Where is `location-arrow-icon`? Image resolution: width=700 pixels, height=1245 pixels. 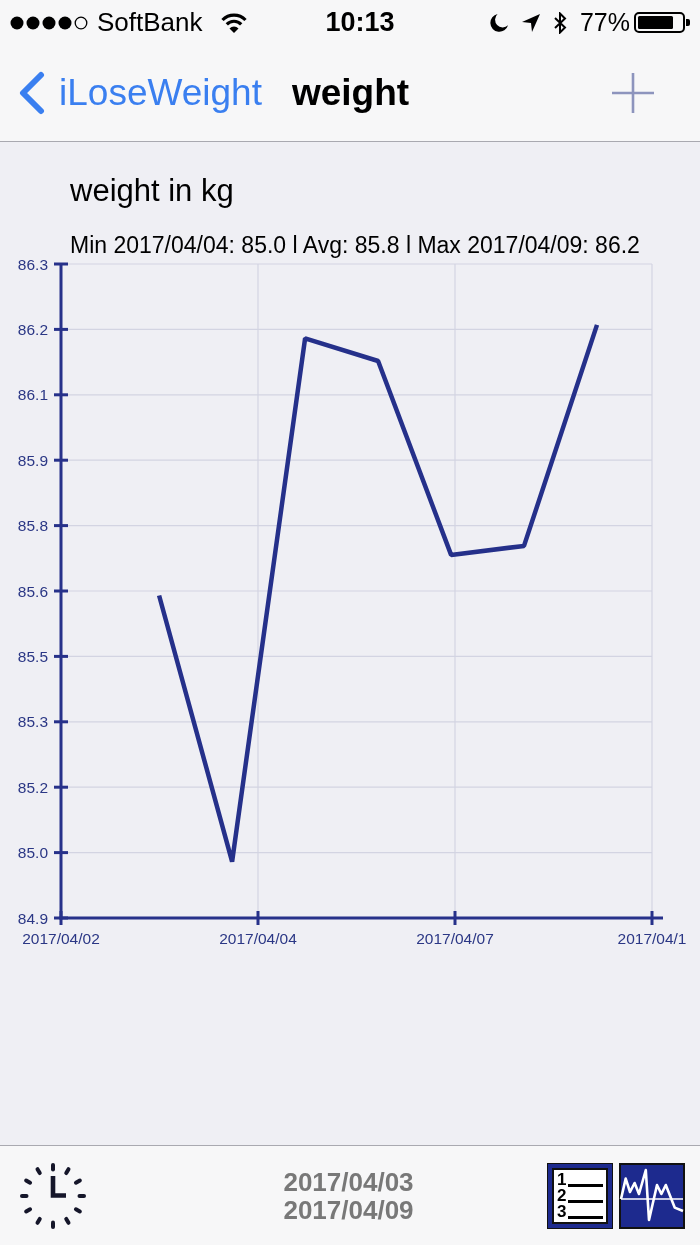 location-arrow-icon is located at coordinates (530, 22).